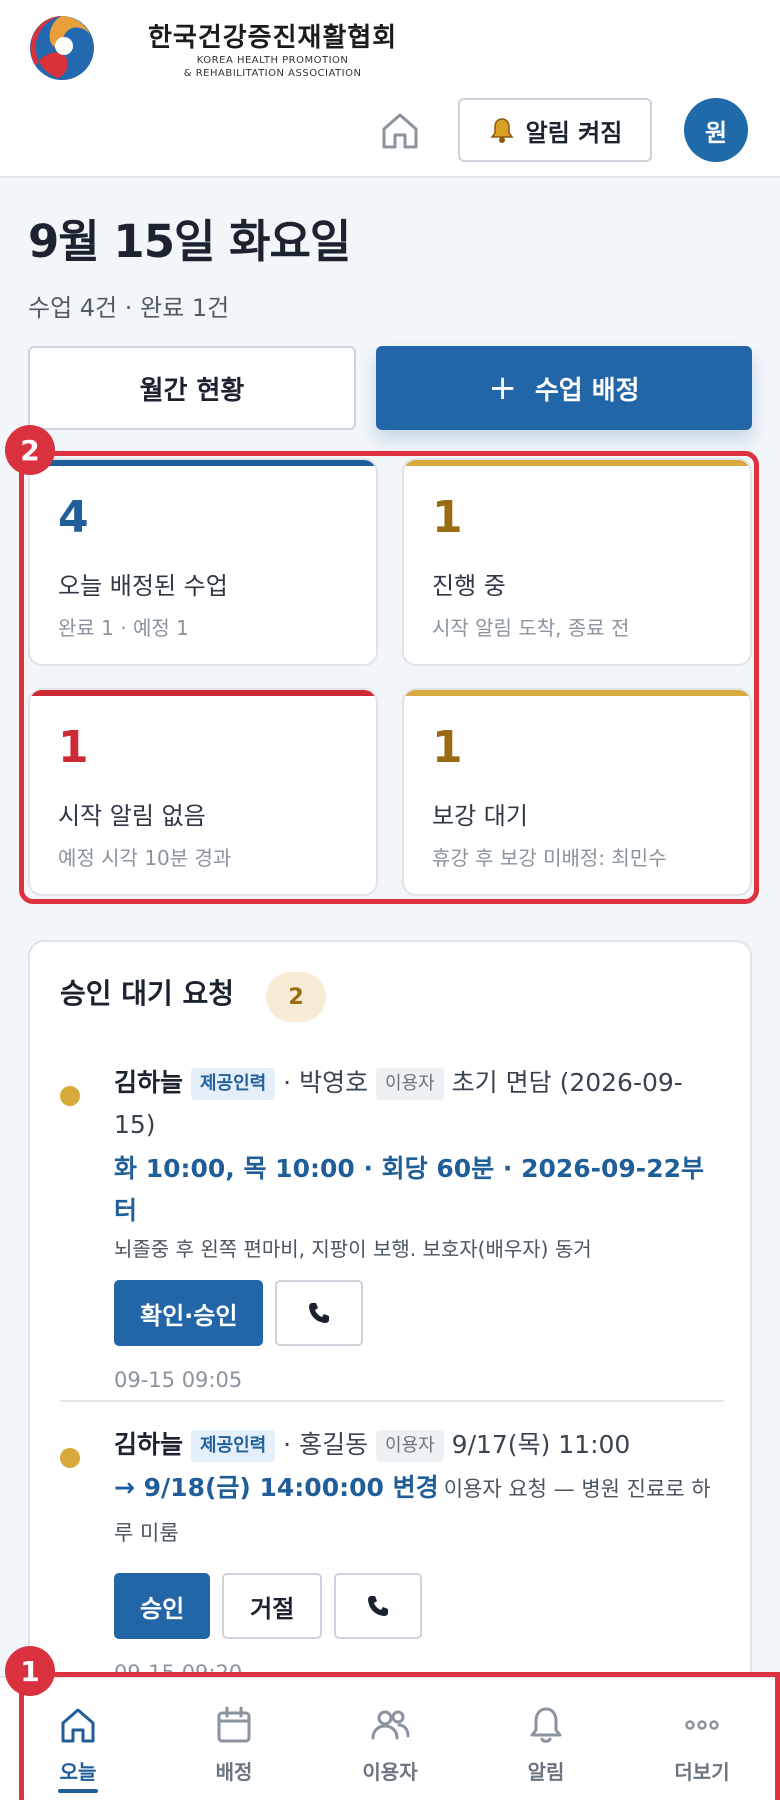  I want to click on day-summary: 수업 4건 · 완료 1건, so click(129, 308).